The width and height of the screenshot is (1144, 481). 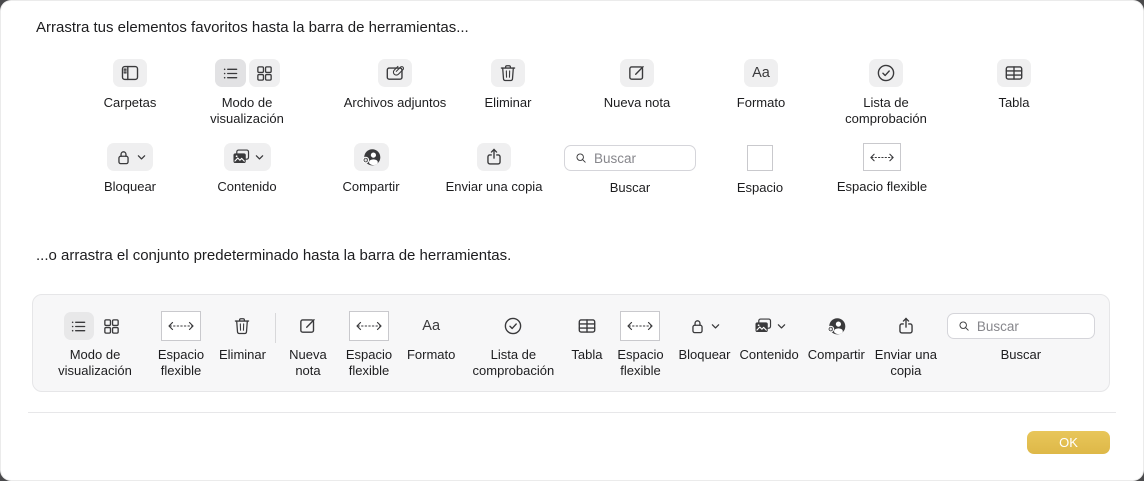 I want to click on note-paperclip-icon, so click(x=395, y=73).